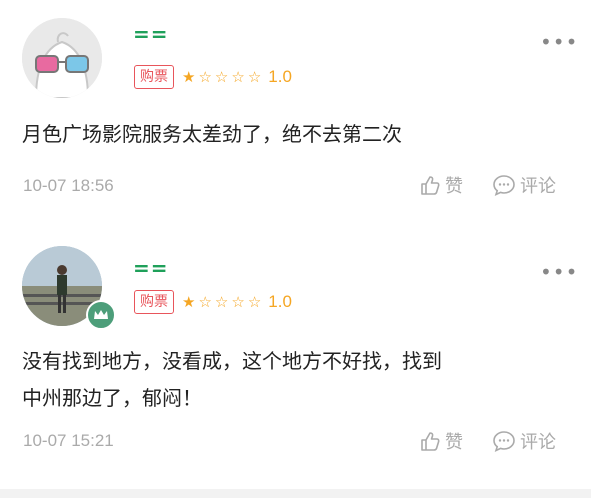 This screenshot has height=501, width=591. I want to click on review-time: 10-07 15:21, so click(68, 440).